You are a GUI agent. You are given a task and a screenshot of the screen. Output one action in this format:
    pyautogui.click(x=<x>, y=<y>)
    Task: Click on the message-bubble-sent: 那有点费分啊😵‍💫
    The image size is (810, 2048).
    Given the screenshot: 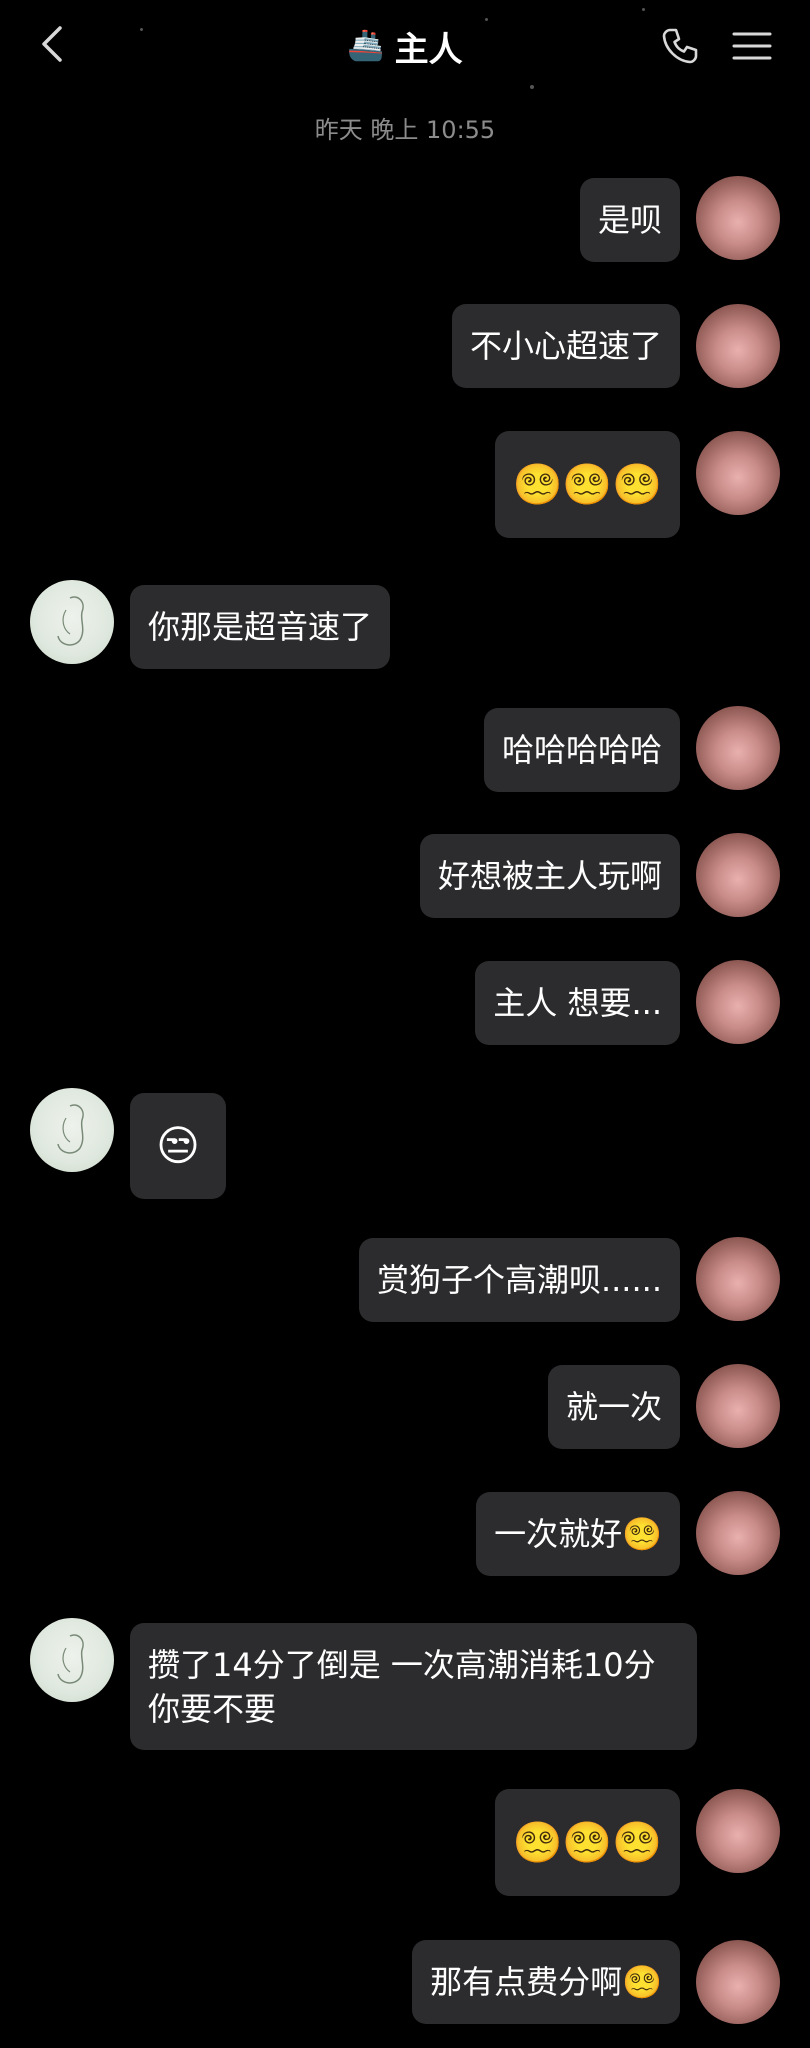 What is the action you would take?
    pyautogui.click(x=546, y=1982)
    